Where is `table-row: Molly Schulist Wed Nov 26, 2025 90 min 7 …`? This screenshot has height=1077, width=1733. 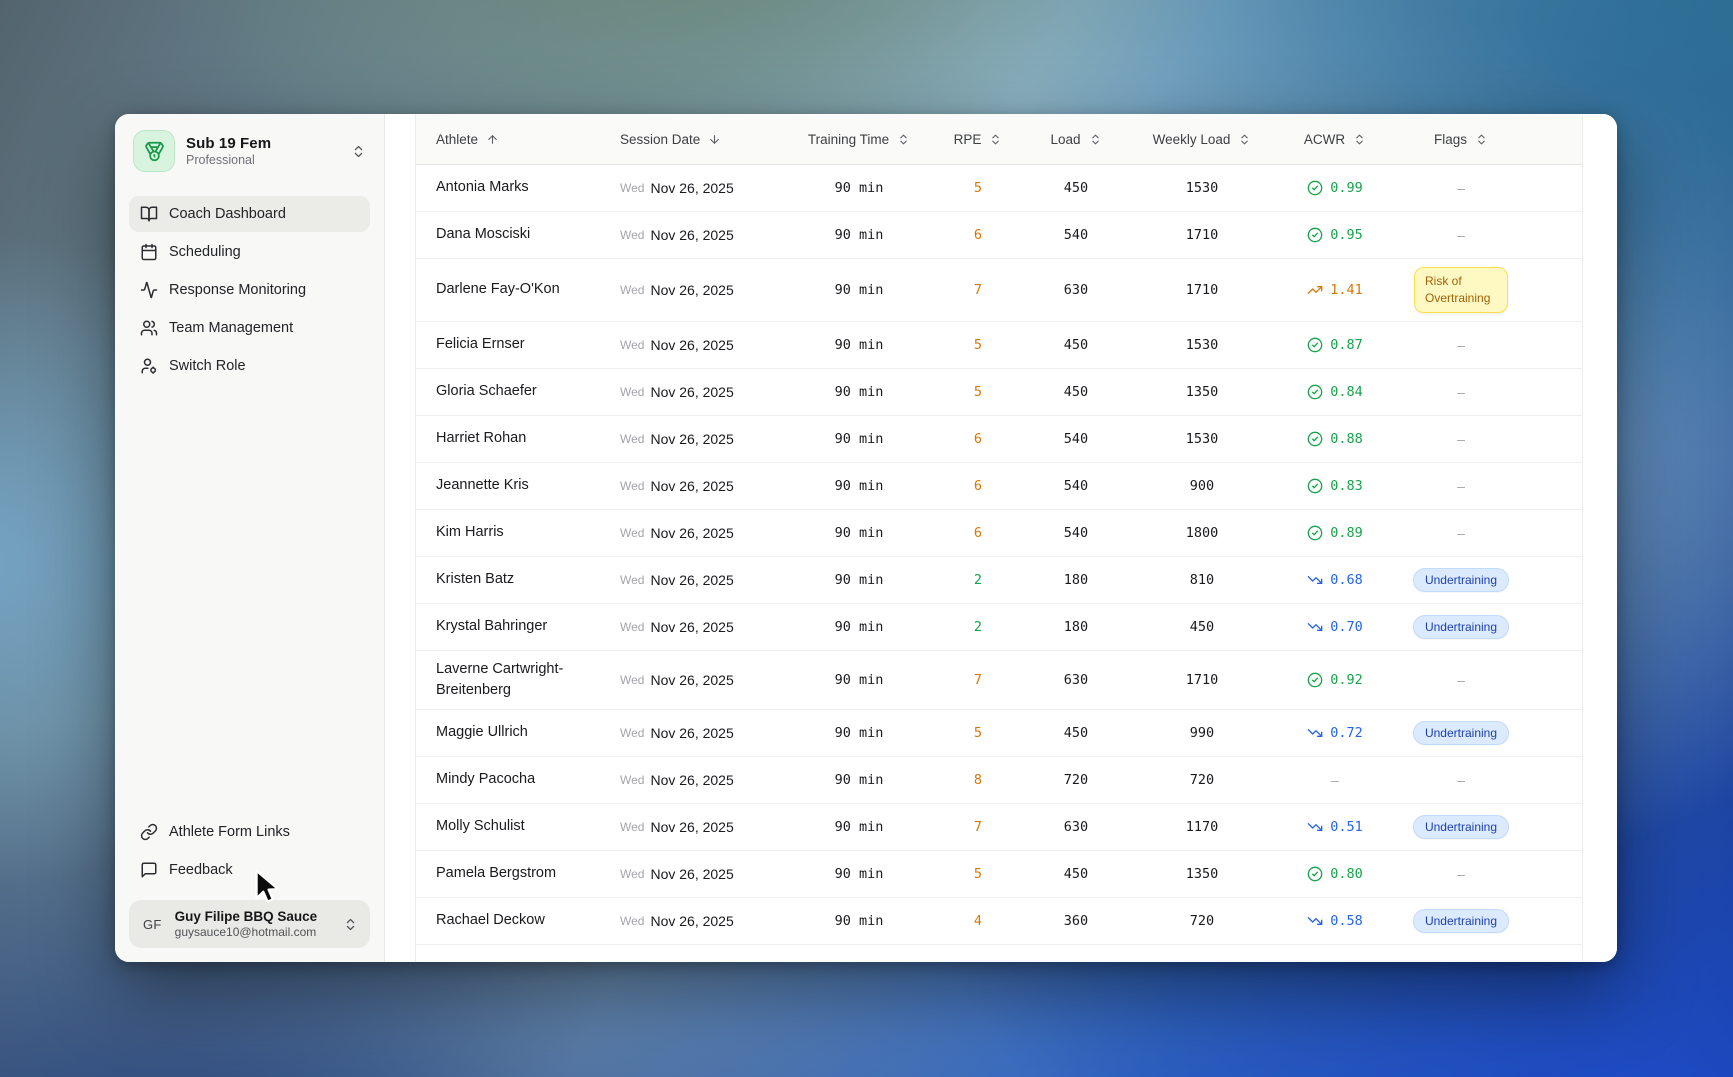
table-row: Molly Schulist Wed Nov 26, 2025 90 min 7 … is located at coordinates (999, 827).